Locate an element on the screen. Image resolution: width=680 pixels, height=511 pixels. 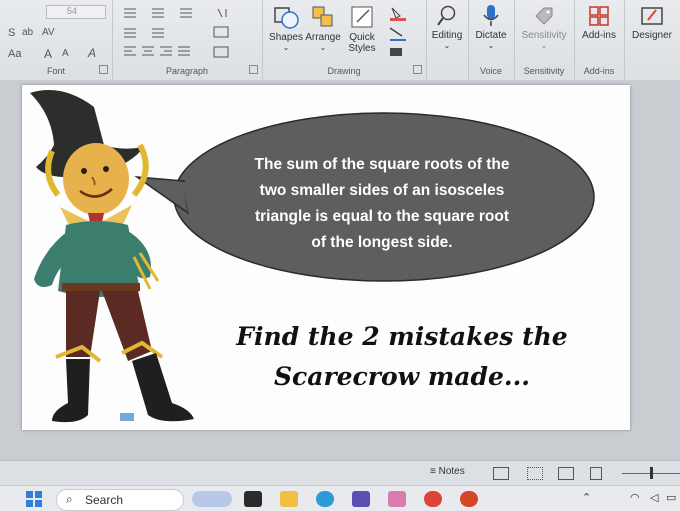
chrome-icon is located at coordinates (433, 499).